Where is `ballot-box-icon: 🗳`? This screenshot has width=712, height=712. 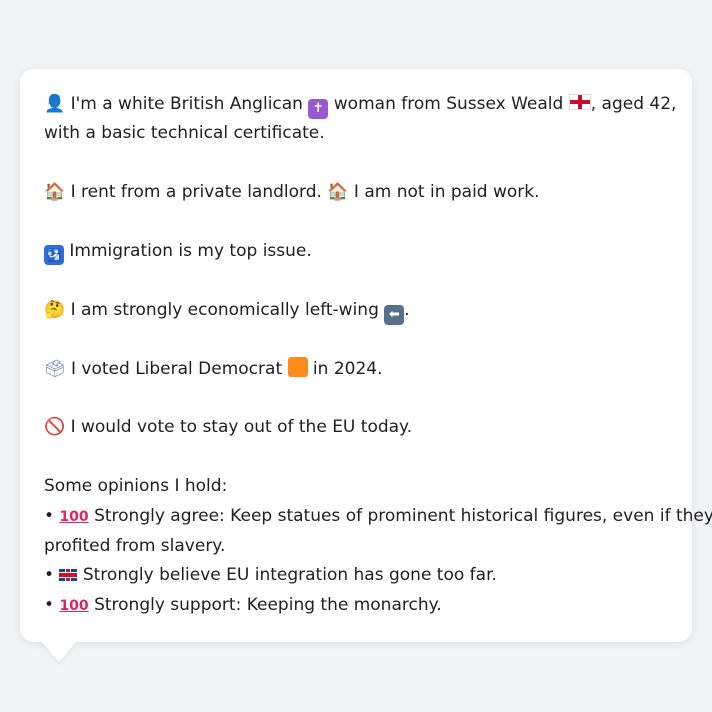 ballot-box-icon: 🗳 is located at coordinates (55, 368).